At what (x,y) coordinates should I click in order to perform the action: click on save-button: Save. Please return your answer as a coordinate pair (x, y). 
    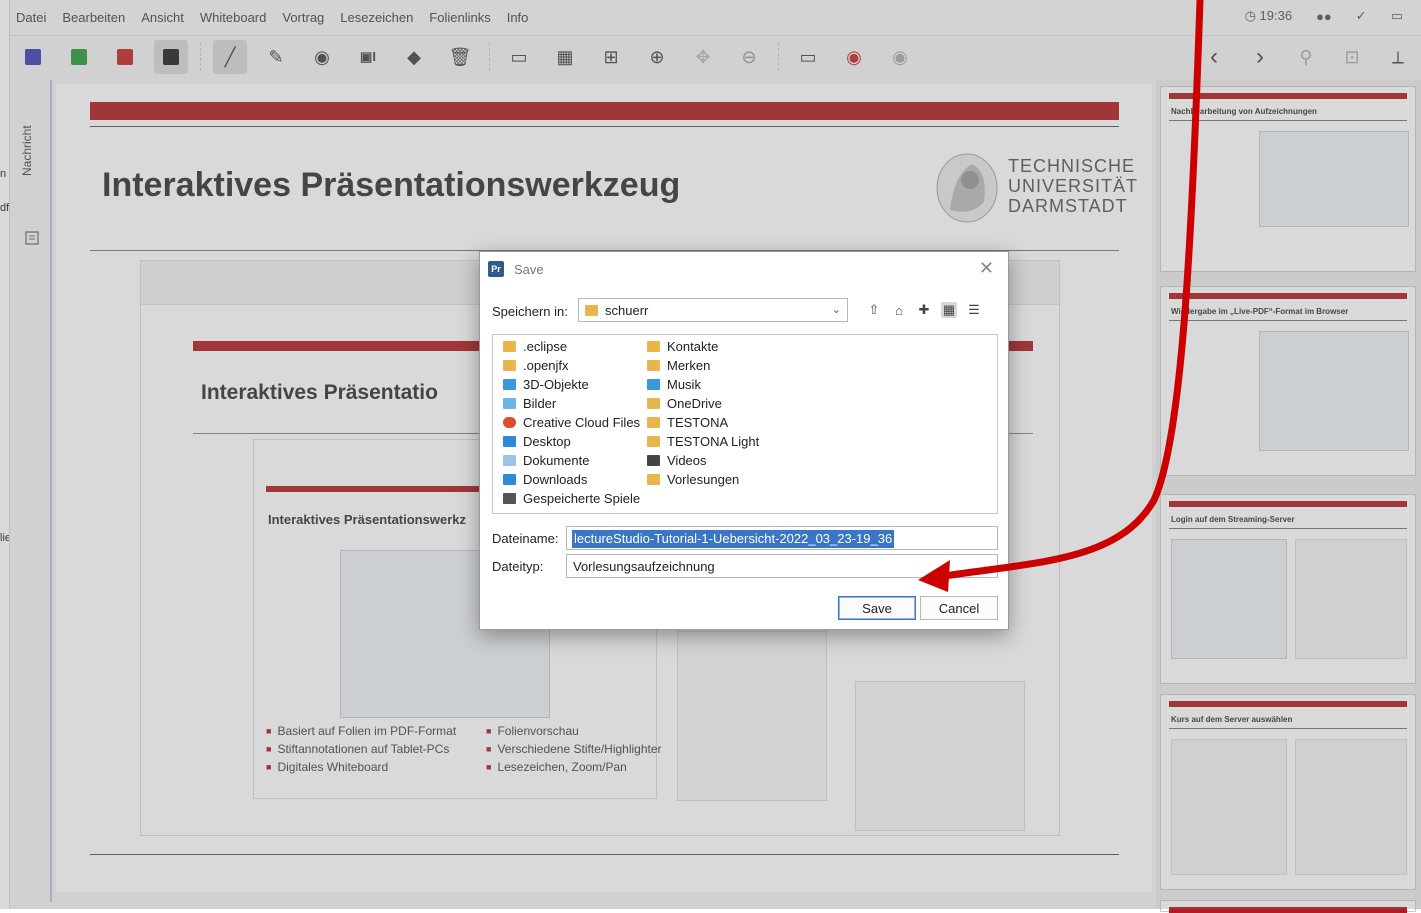
    Looking at the image, I should click on (877, 608).